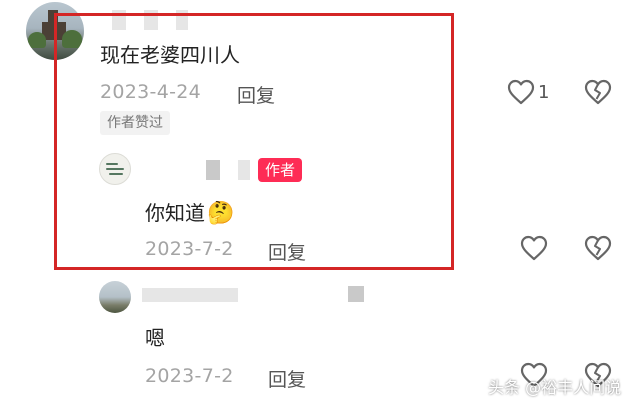 This screenshot has width=640, height=404. I want to click on replier-avatar, so click(115, 297).